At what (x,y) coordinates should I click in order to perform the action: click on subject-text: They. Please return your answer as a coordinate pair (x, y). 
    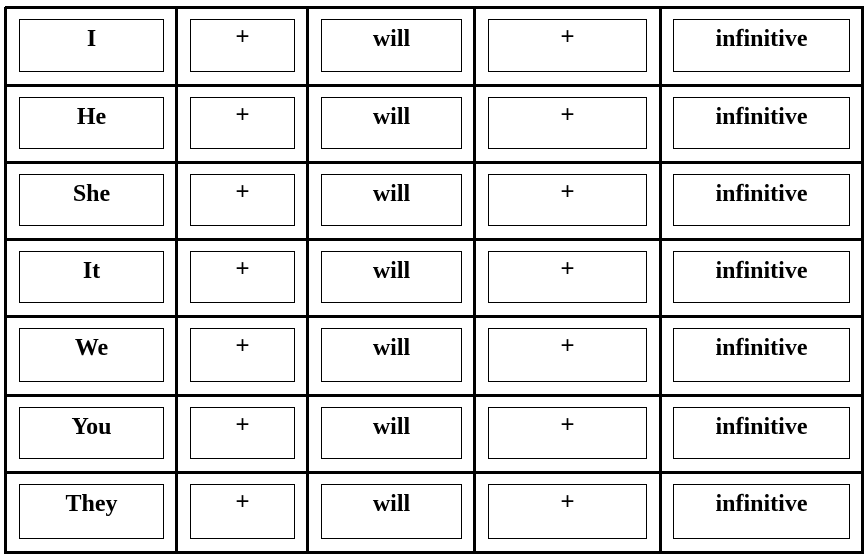
    Looking at the image, I should click on (91, 504).